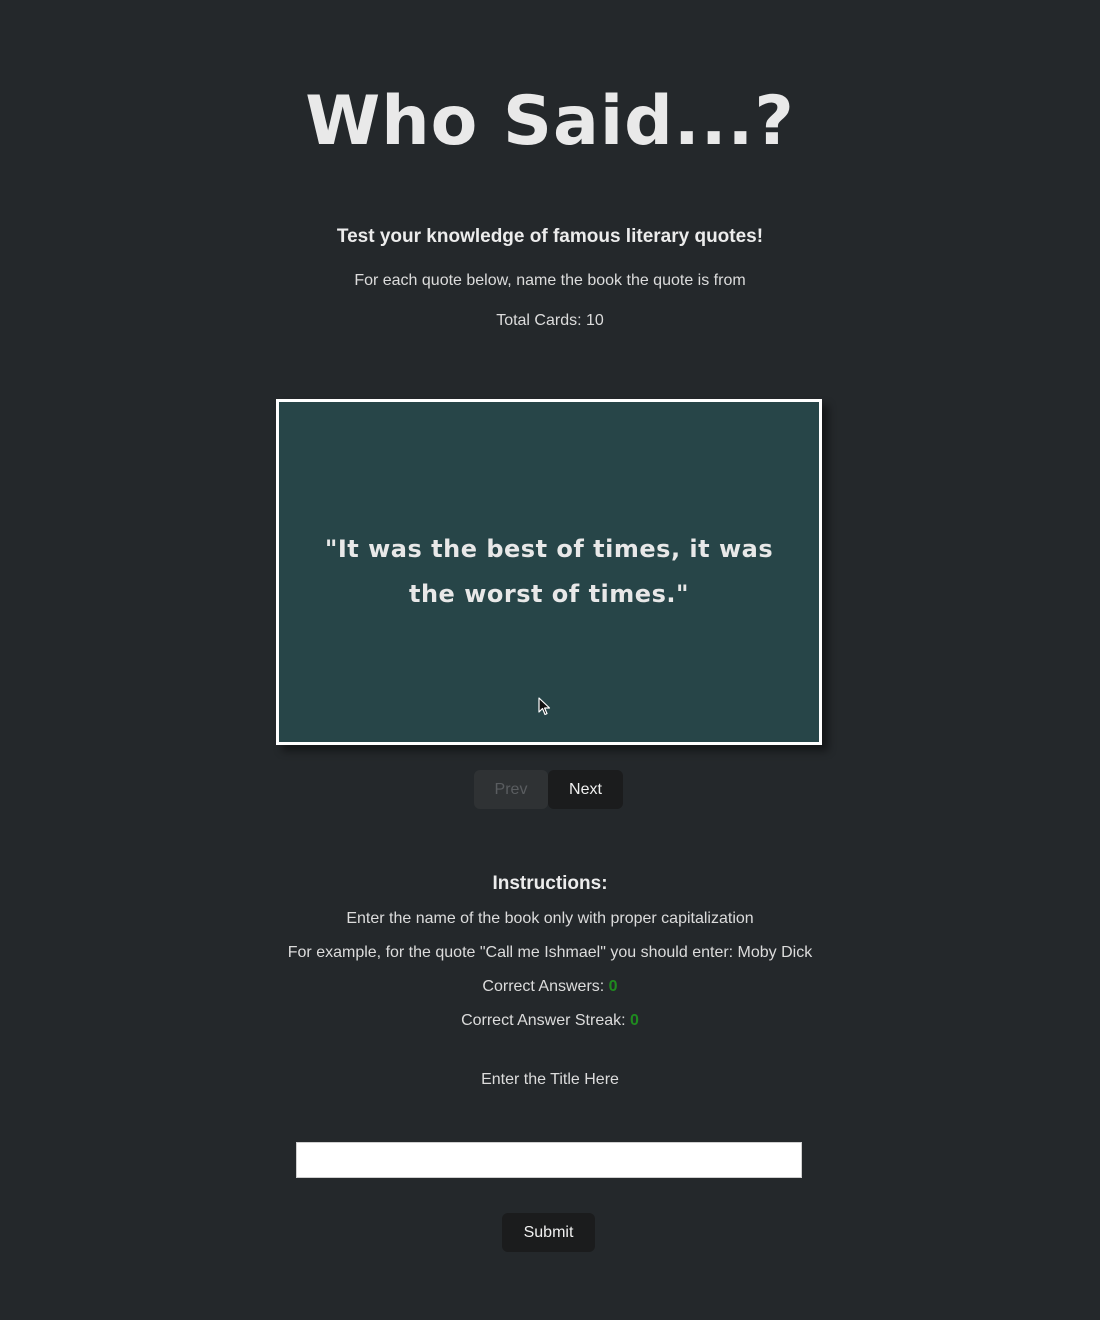  What do you see at coordinates (550, 320) in the screenshot?
I see `total-cards: Total Cards: 10` at bounding box center [550, 320].